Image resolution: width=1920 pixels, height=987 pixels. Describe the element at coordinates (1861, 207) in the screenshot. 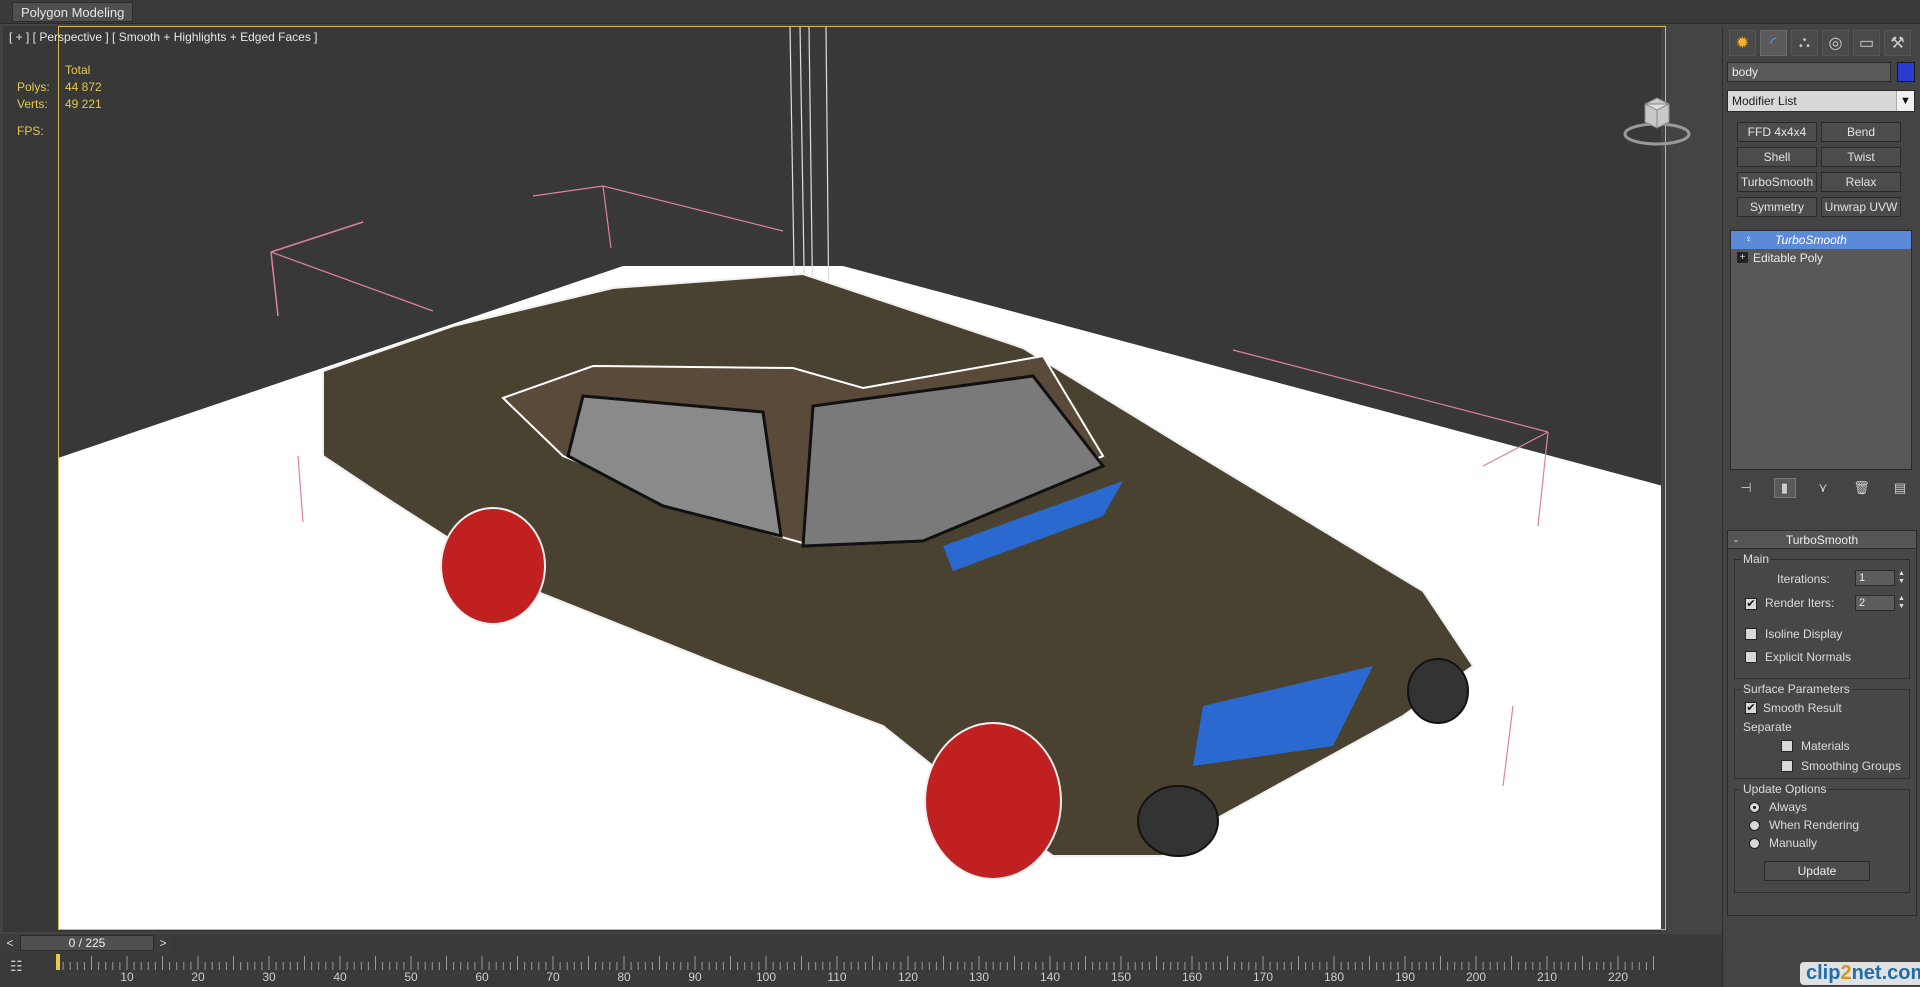

I see `unwrap-uvw-button: Unwrap UVW` at that location.